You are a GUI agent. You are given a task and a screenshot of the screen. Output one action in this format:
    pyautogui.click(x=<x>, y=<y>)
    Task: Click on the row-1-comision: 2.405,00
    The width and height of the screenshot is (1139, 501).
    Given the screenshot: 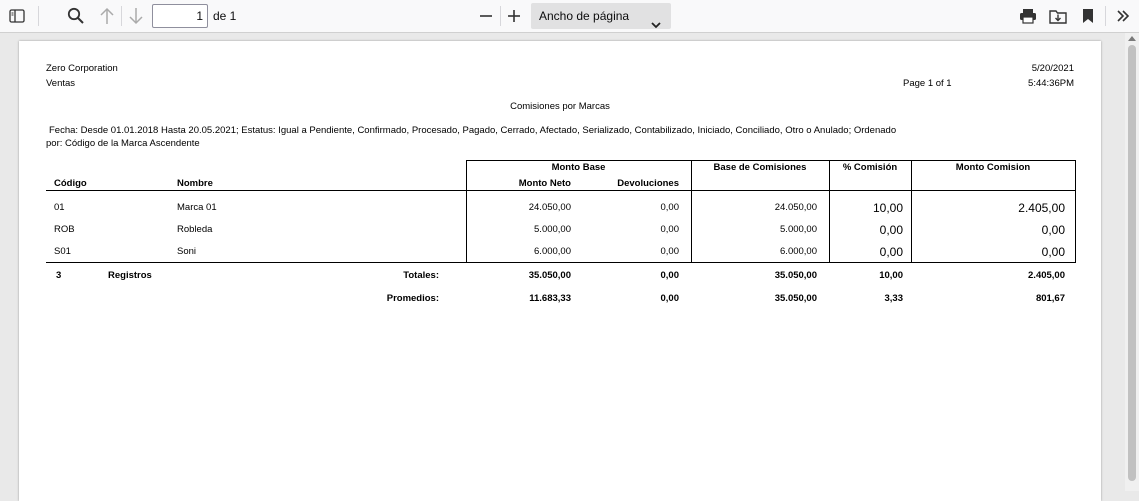 What is the action you would take?
    pyautogui.click(x=1041, y=208)
    